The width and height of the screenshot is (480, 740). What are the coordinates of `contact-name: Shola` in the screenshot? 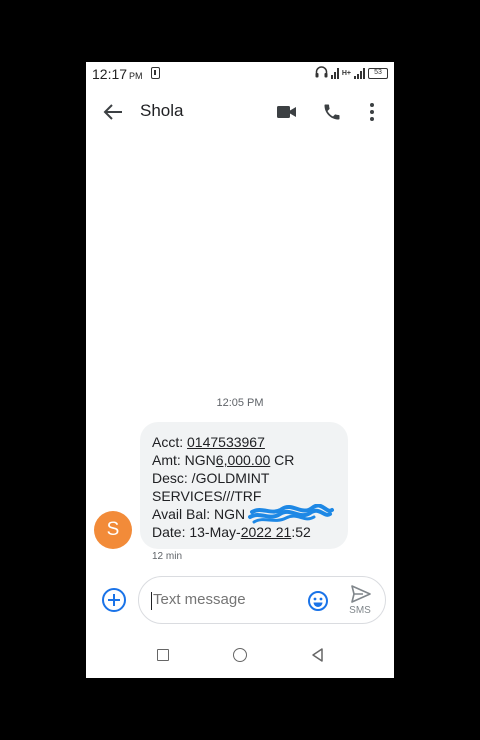 It's located at (162, 110).